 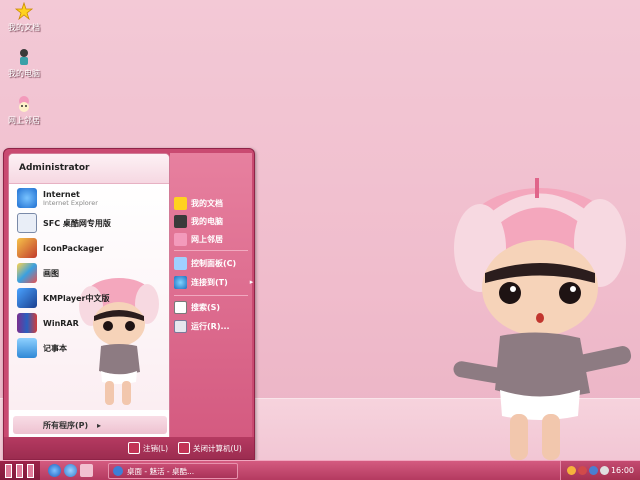 I want to click on user-name: Administrator, so click(x=89, y=169).